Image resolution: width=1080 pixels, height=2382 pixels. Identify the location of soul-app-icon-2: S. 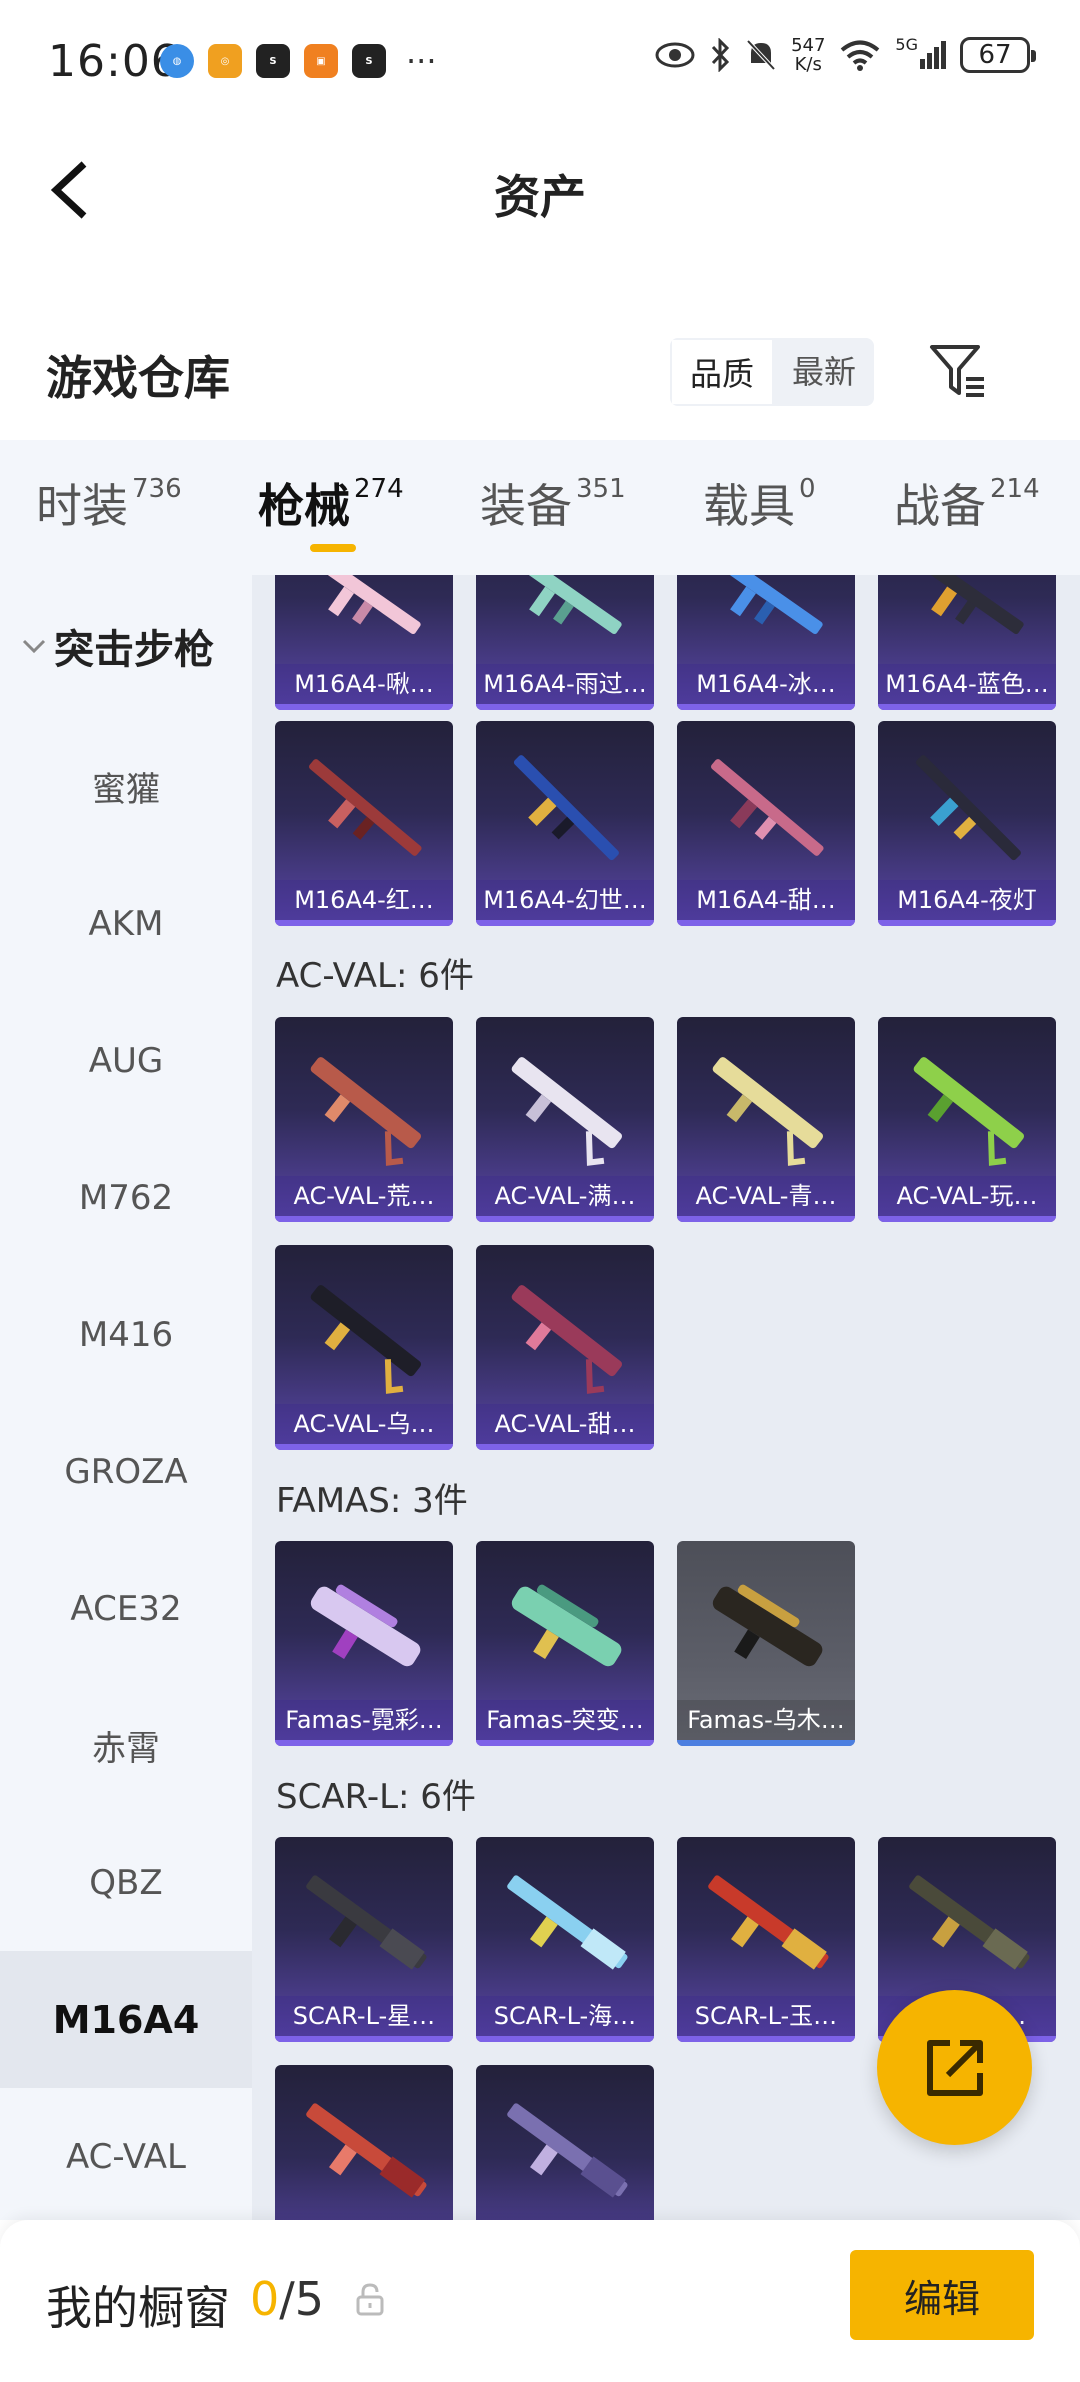
(369, 61).